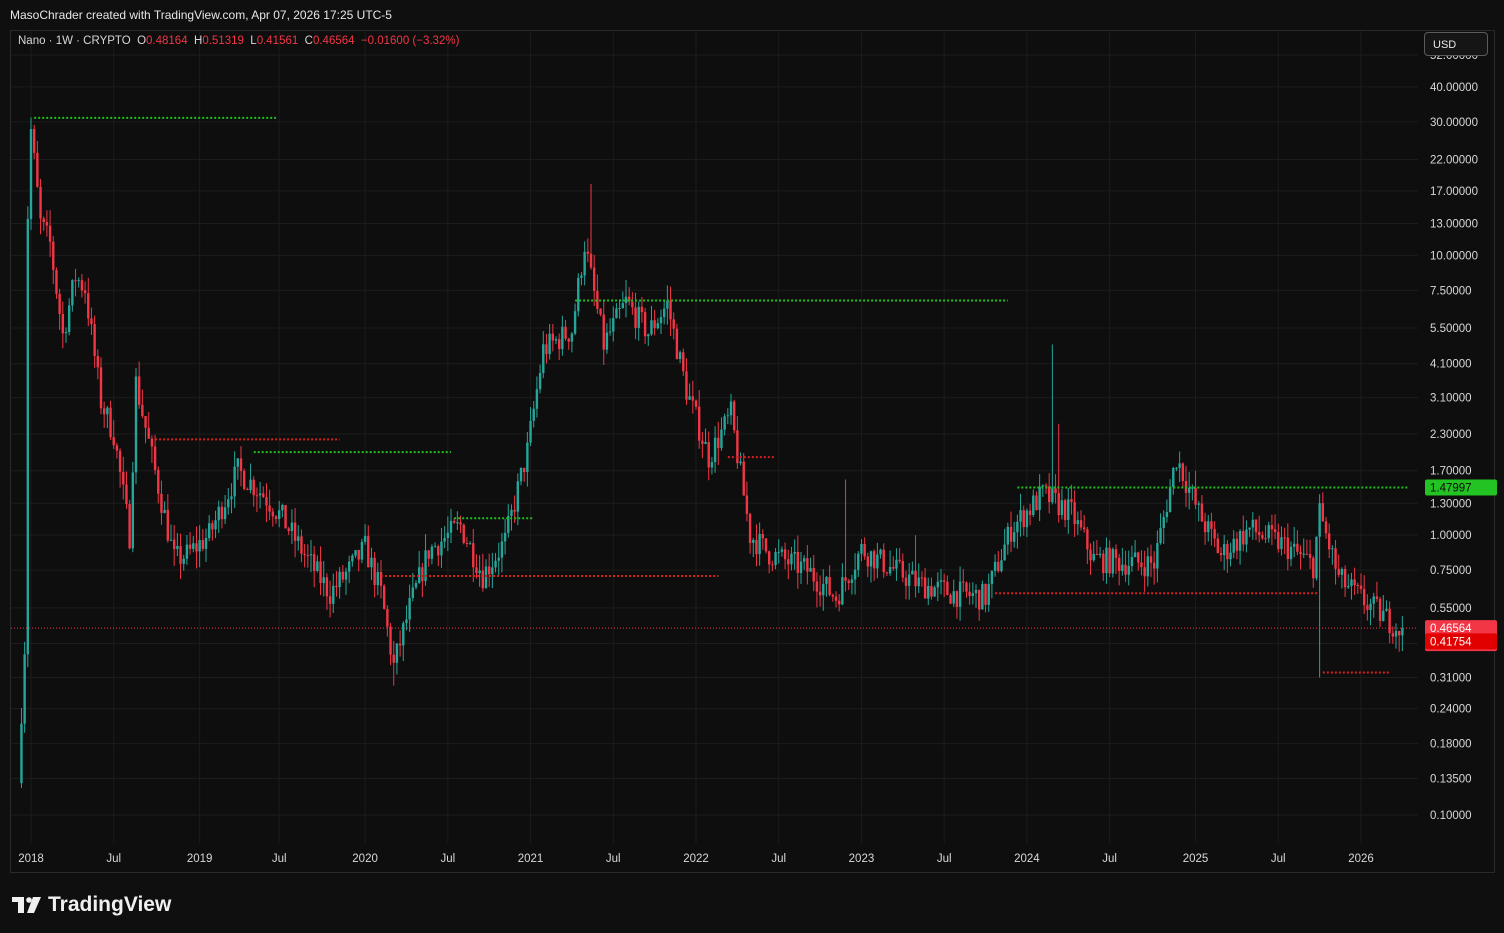  Describe the element at coordinates (1027, 859) in the screenshot. I see `x-tick-label: 2024` at that location.